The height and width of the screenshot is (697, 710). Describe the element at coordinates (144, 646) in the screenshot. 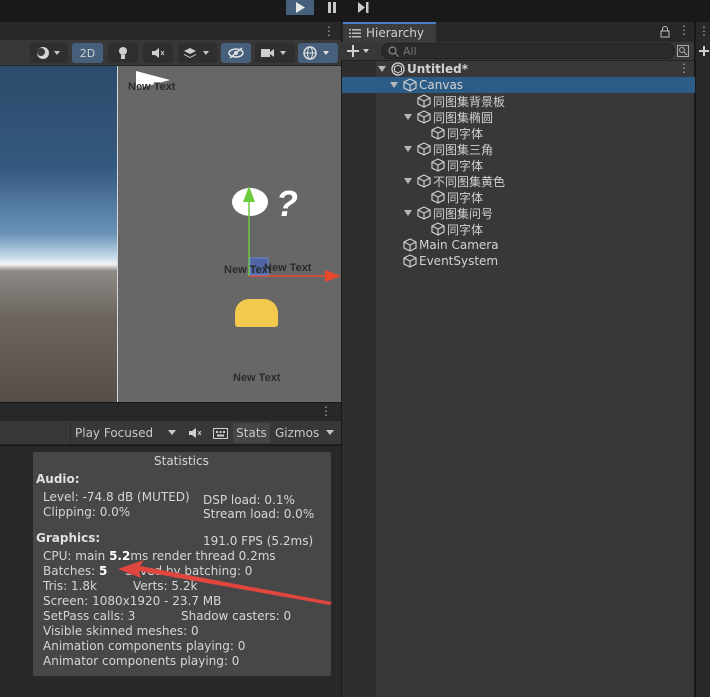

I see `animation-components-readout: Animation components playing: 0` at that location.